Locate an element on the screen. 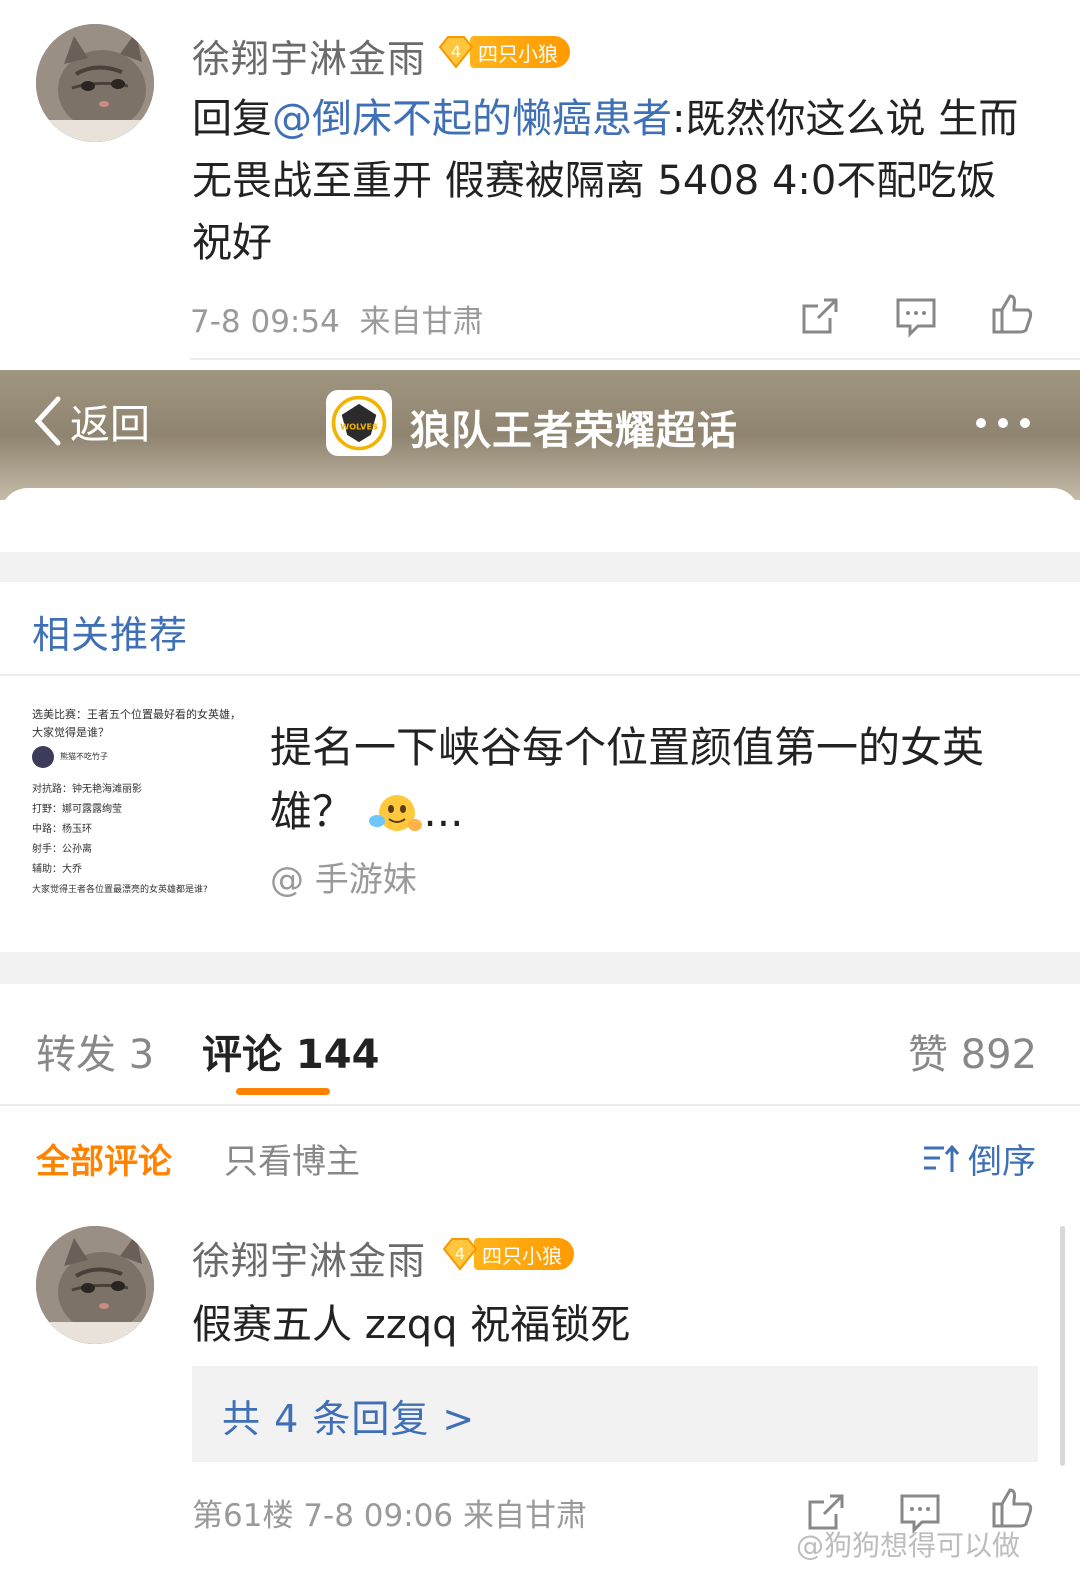 This screenshot has width=1080, height=1576. comment-username: 徐翔宇淋金雨 is located at coordinates (309, 1257).